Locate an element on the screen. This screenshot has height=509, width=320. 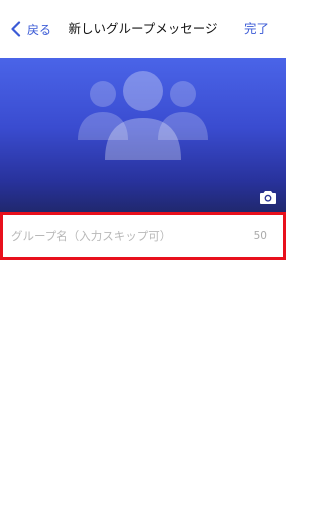
page-title: 新しいグループメッセージ is located at coordinates (143, 28).